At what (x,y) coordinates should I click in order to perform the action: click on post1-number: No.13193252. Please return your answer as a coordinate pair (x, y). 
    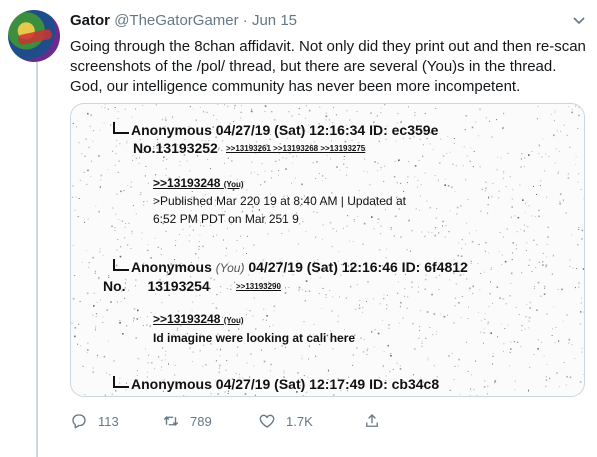
    Looking at the image, I should click on (175, 148).